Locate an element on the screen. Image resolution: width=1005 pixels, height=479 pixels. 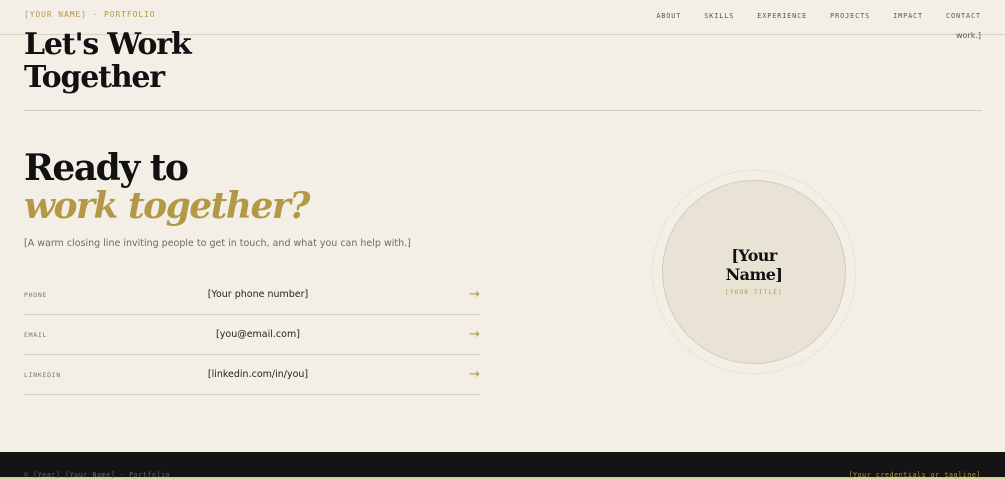
nav-link-about: ABOUT is located at coordinates (668, 16).